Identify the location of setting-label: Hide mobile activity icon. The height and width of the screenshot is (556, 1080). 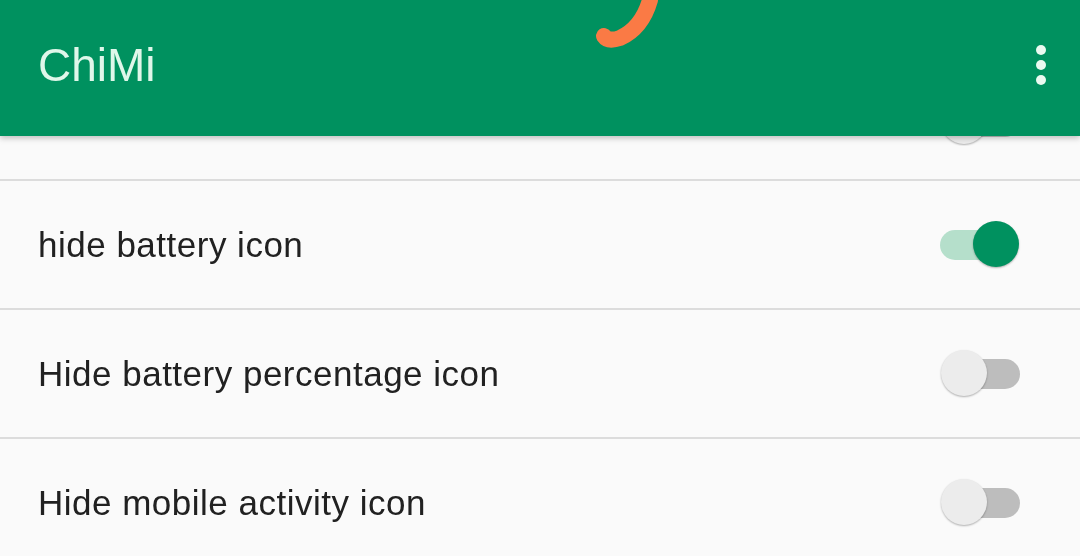
(232, 502).